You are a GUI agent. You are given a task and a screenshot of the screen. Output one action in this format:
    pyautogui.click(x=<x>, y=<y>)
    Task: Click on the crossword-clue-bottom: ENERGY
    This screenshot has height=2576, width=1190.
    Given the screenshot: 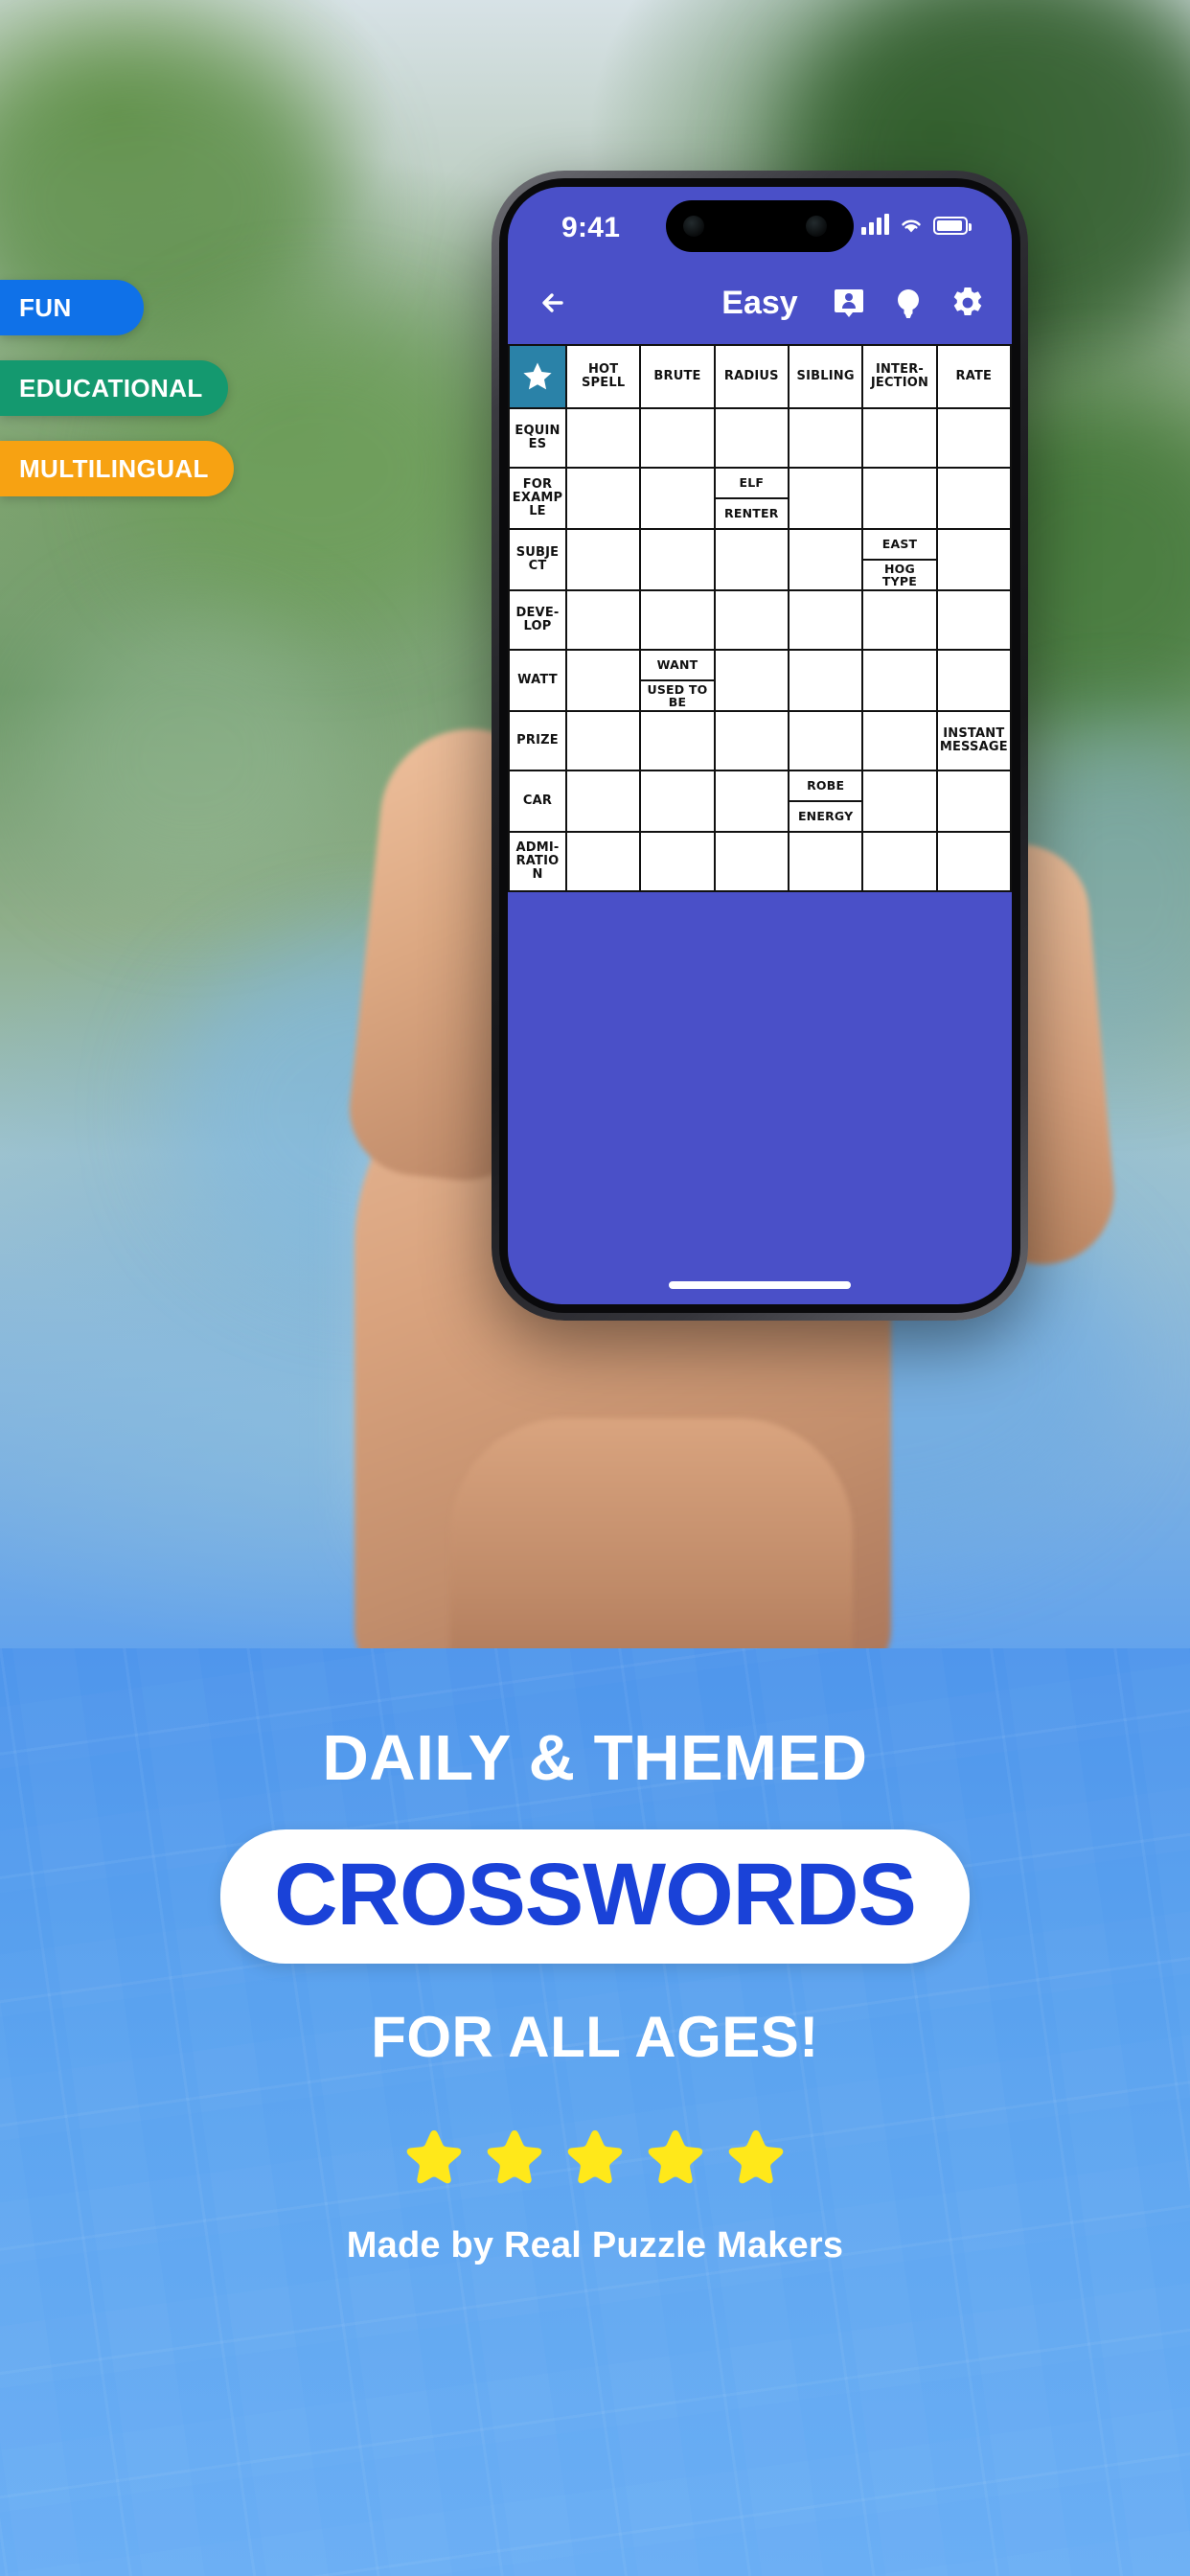 What is the action you would take?
    pyautogui.click(x=826, y=816)
    